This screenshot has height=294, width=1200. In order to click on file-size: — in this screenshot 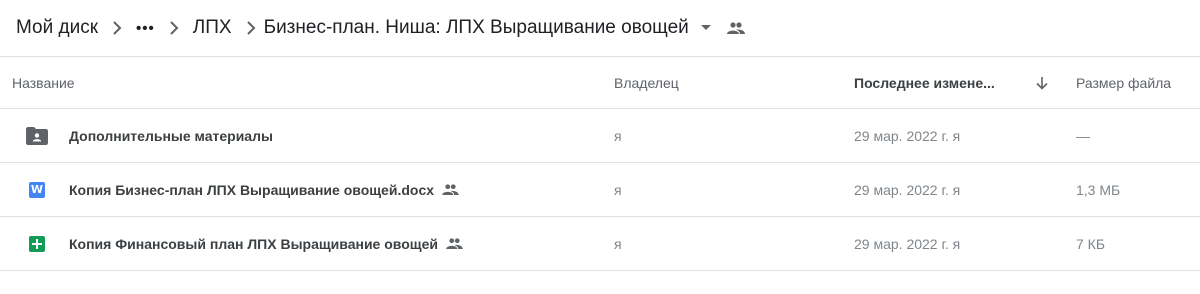, I will do `click(1083, 135)`.